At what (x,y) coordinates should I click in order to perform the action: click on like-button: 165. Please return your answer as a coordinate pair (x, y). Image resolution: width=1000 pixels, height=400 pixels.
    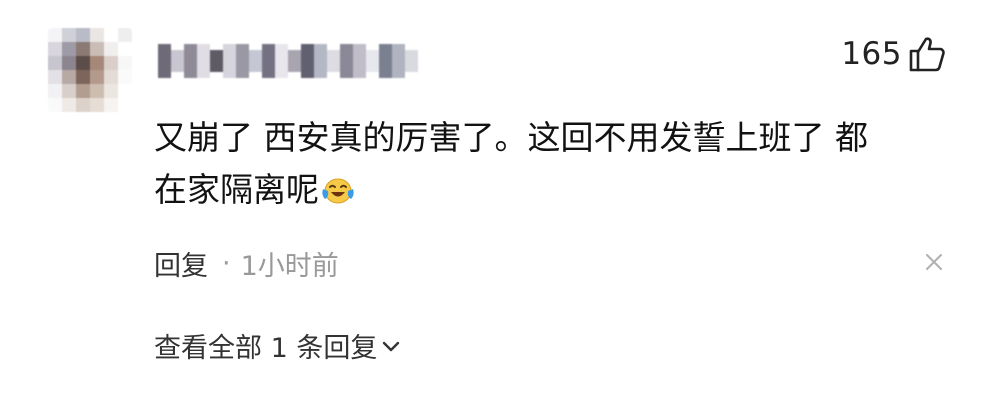
    Looking at the image, I should click on (893, 54).